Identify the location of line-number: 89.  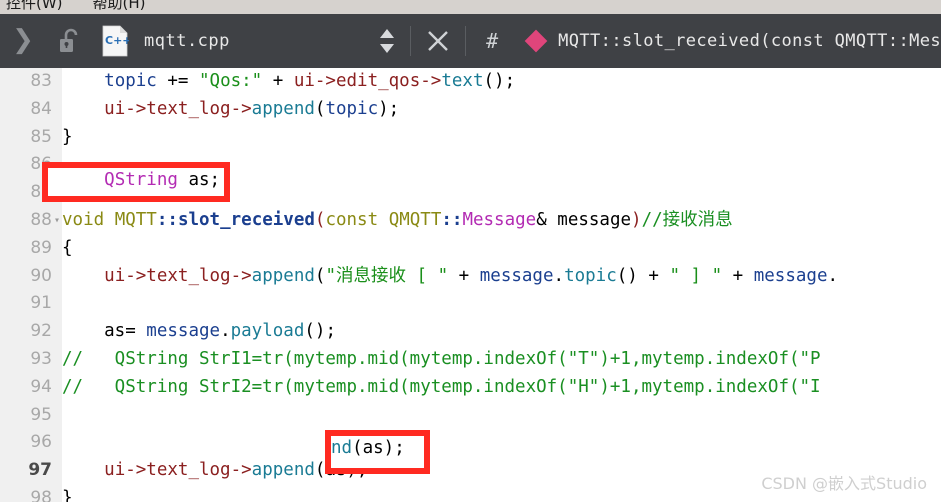
(41, 247).